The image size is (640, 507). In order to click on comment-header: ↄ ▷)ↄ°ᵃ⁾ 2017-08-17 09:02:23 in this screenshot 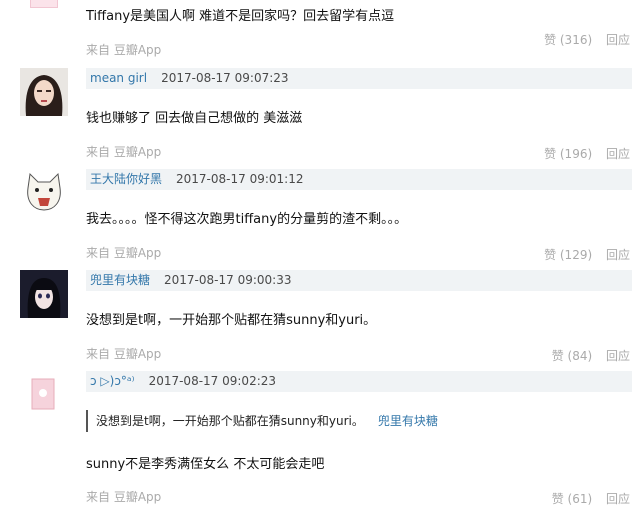, I will do `click(359, 381)`.